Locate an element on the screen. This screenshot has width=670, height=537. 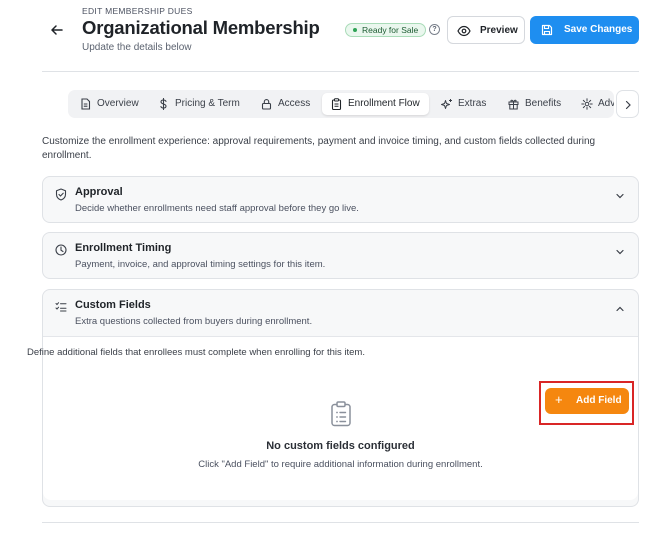
page-eyebrow: EDIT MEMBERSHIP DUES is located at coordinates (137, 11).